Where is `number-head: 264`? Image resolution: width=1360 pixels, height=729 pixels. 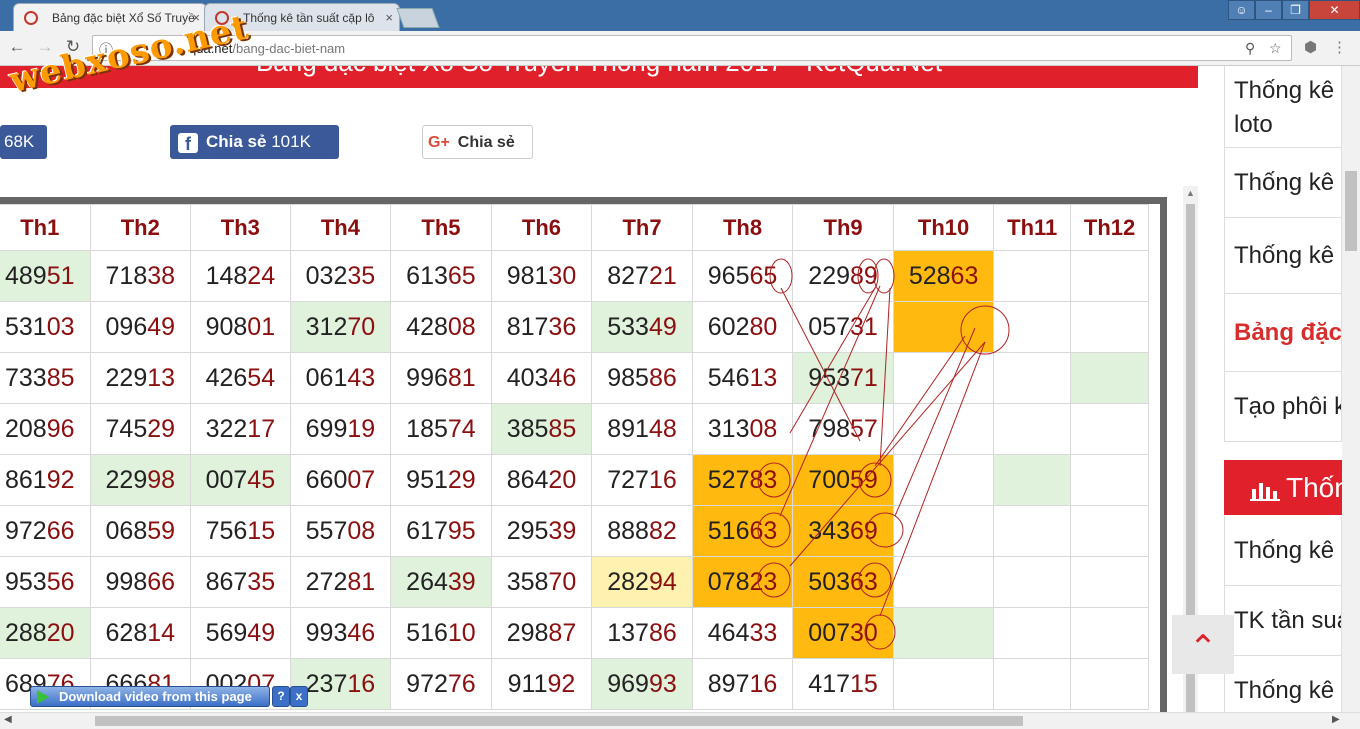
number-head: 264 is located at coordinates (427, 581).